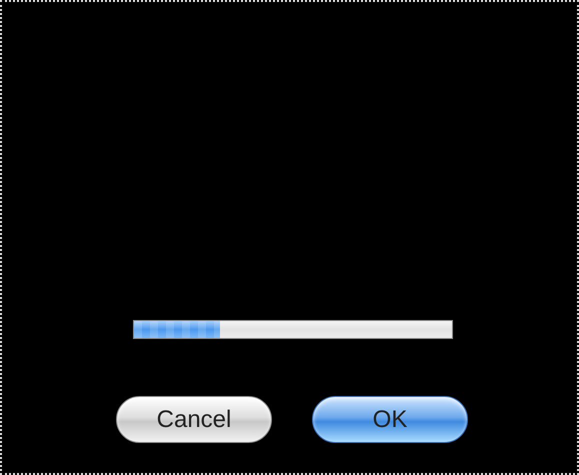  I want to click on button: Cancel, so click(194, 419).